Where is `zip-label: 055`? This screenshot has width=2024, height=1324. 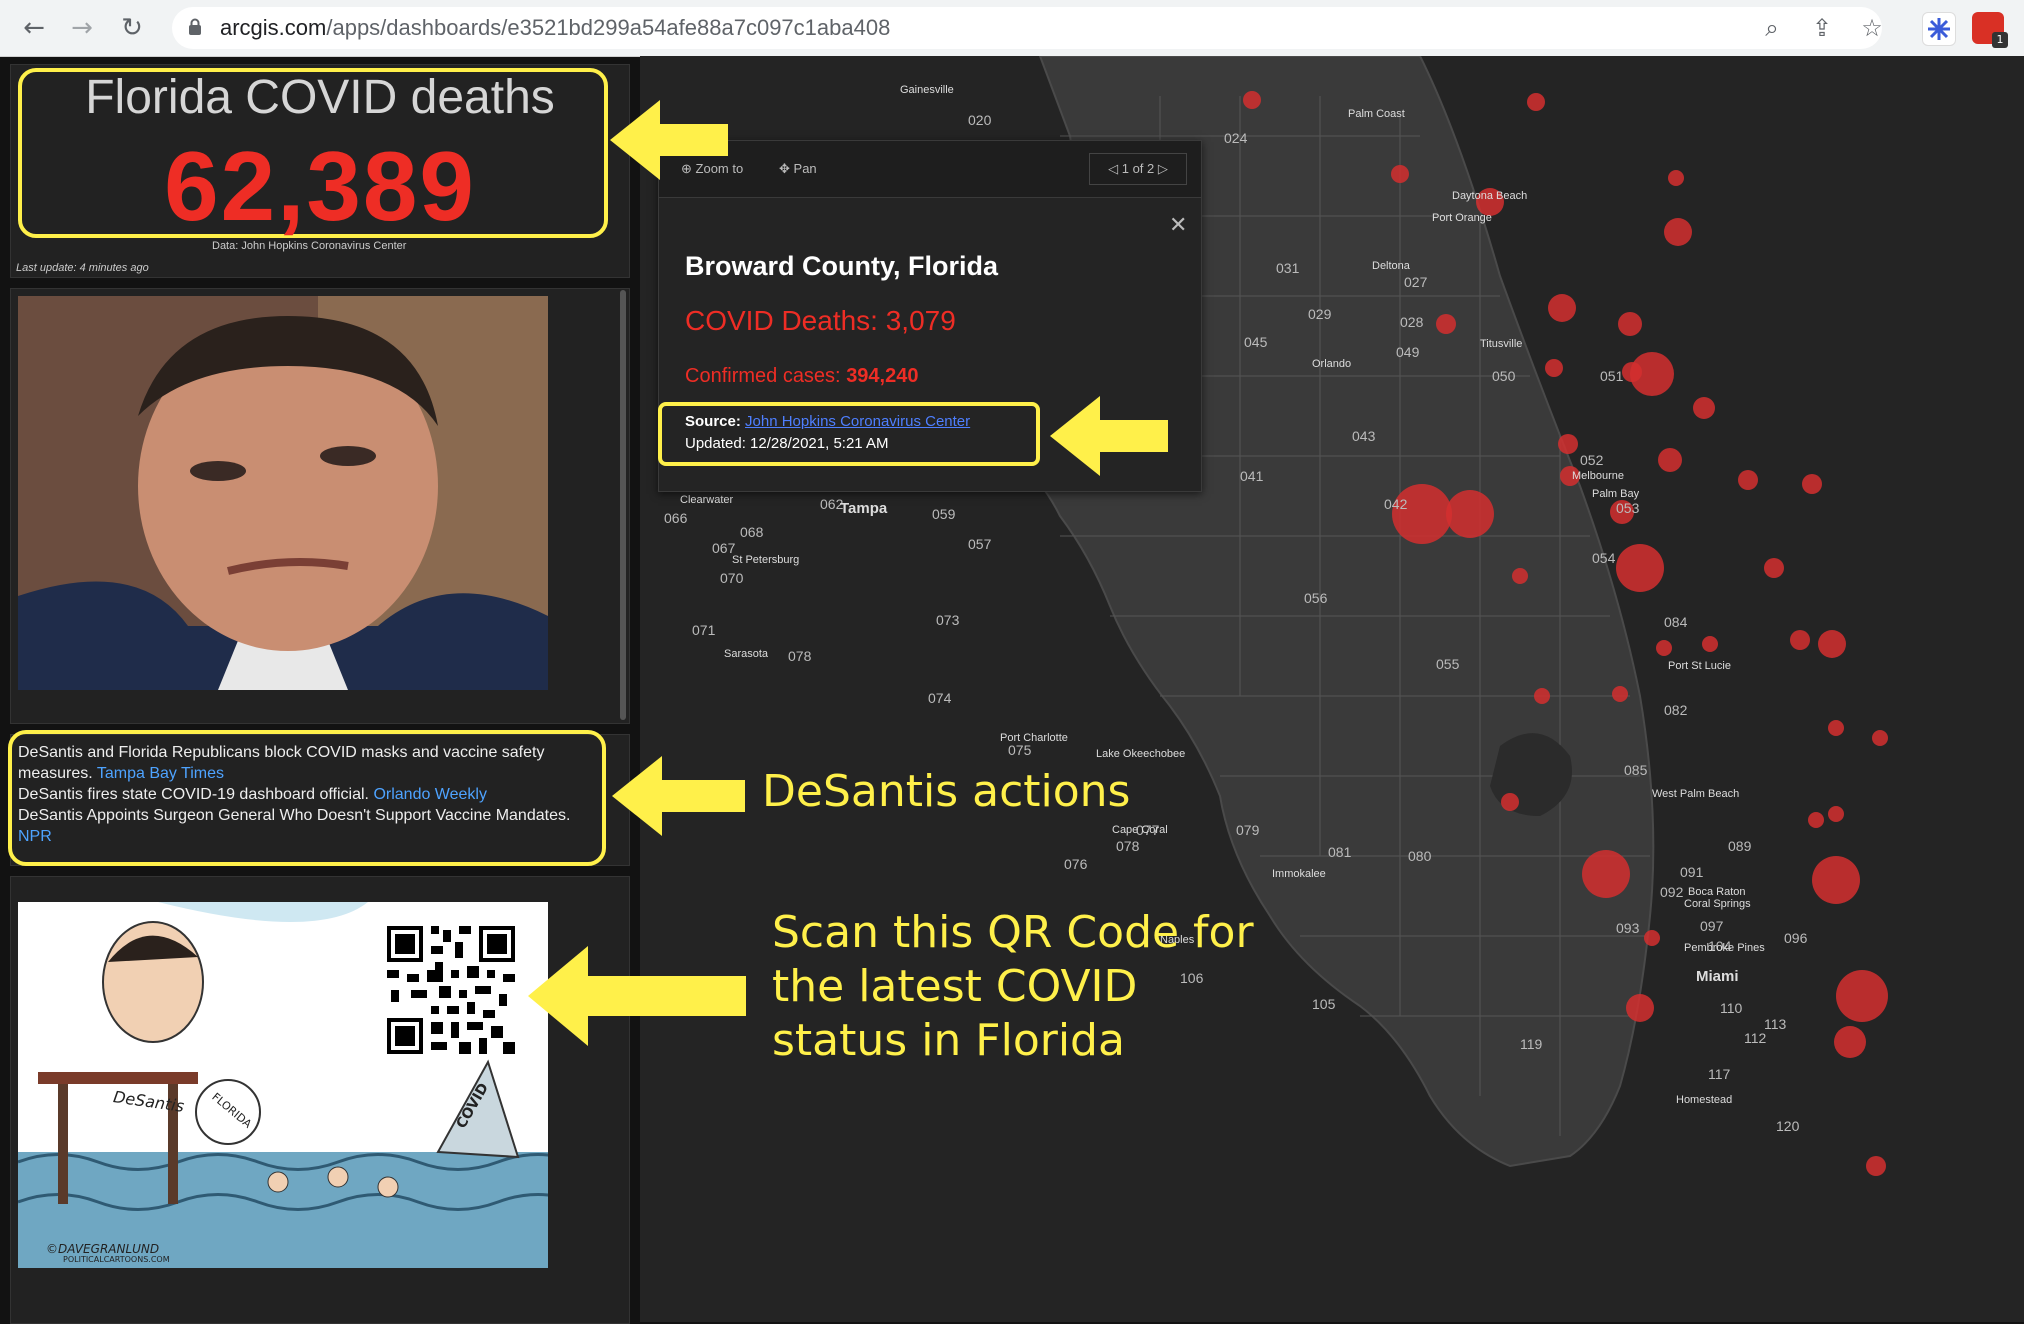 zip-label: 055 is located at coordinates (1448, 664).